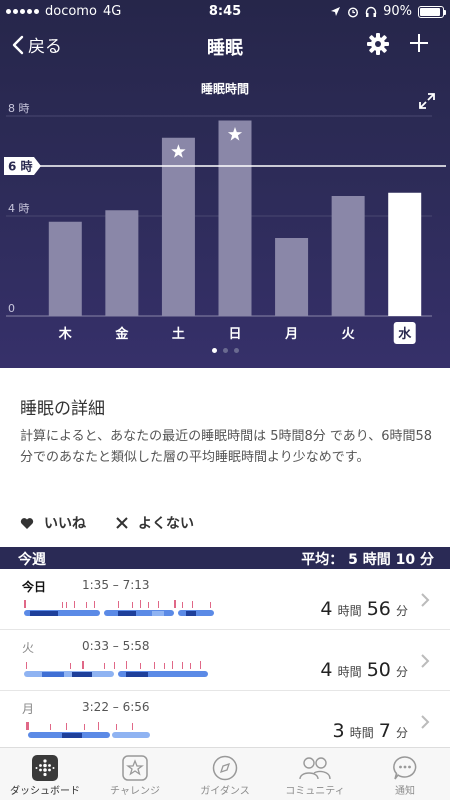 The width and height of the screenshot is (450, 800). I want to click on y-tick-label: 4 時, so click(19, 208).